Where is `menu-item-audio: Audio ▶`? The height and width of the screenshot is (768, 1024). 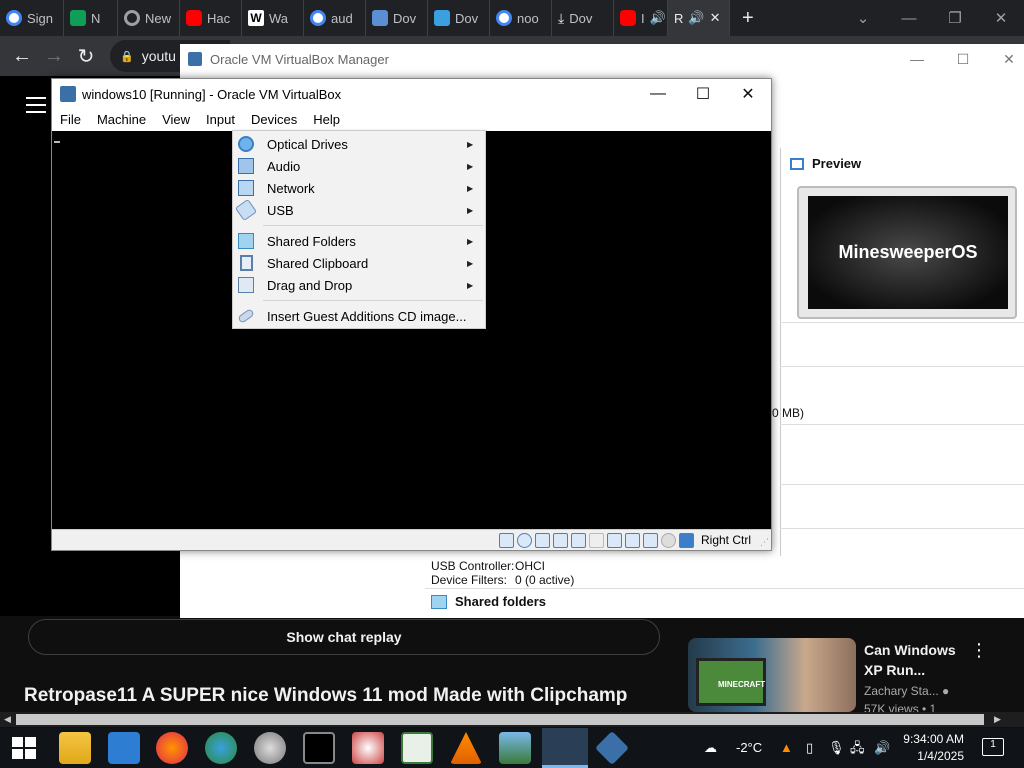
menu-item-audio: Audio ▶ is located at coordinates (359, 166).